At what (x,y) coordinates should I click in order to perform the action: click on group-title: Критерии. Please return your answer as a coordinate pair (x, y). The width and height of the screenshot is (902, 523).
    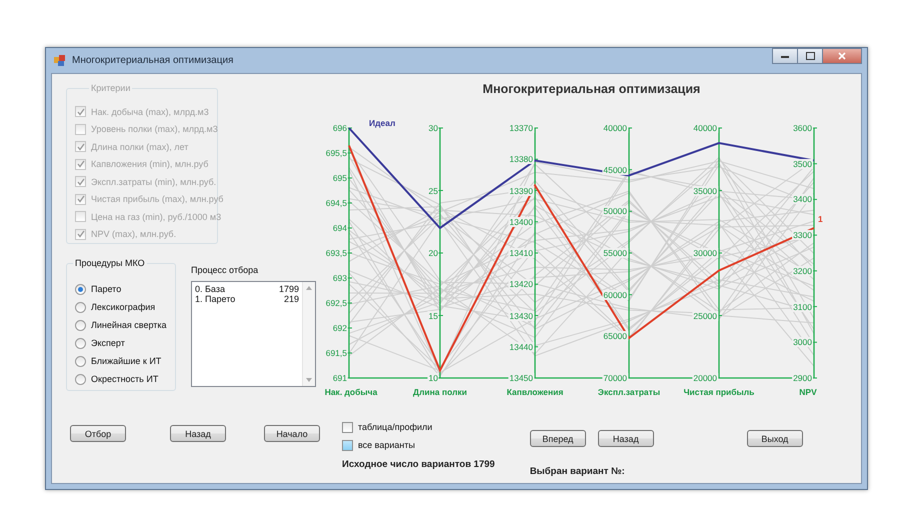
    Looking at the image, I should click on (110, 88).